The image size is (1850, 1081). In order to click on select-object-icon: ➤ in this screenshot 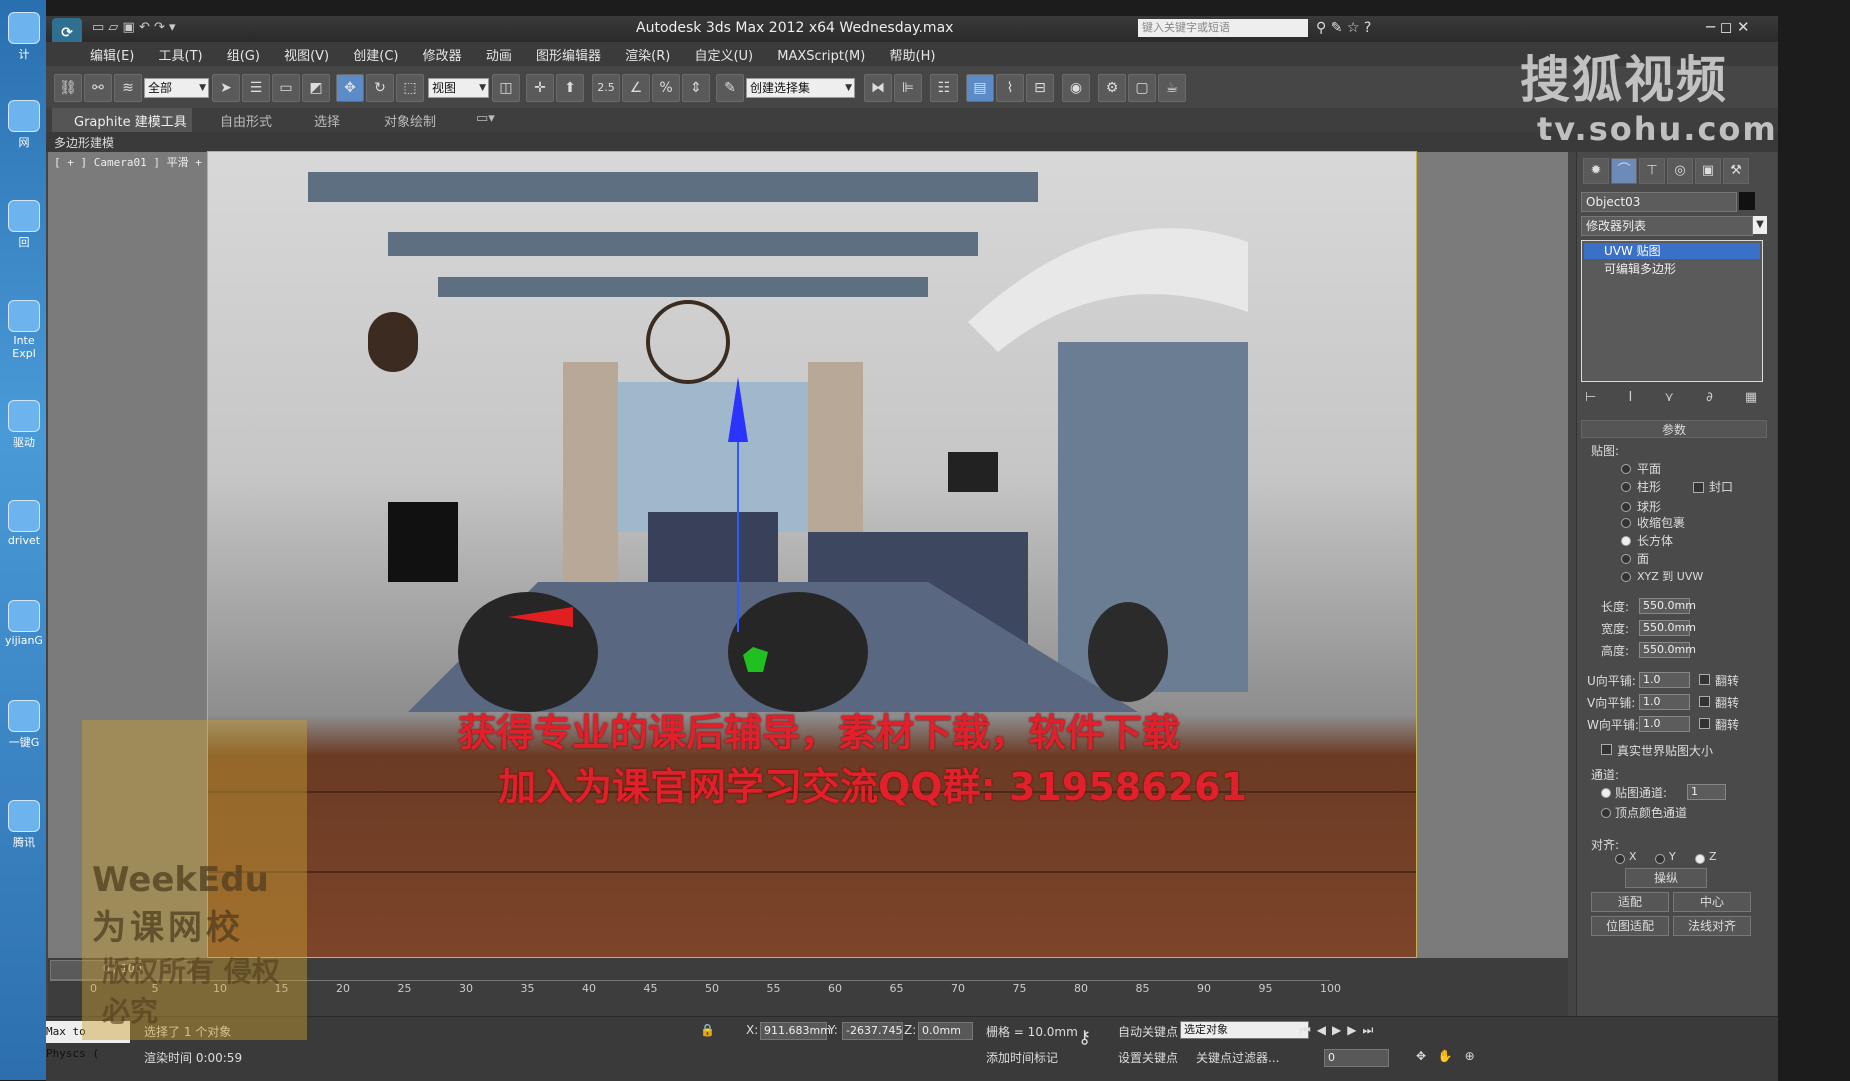, I will do `click(226, 88)`.